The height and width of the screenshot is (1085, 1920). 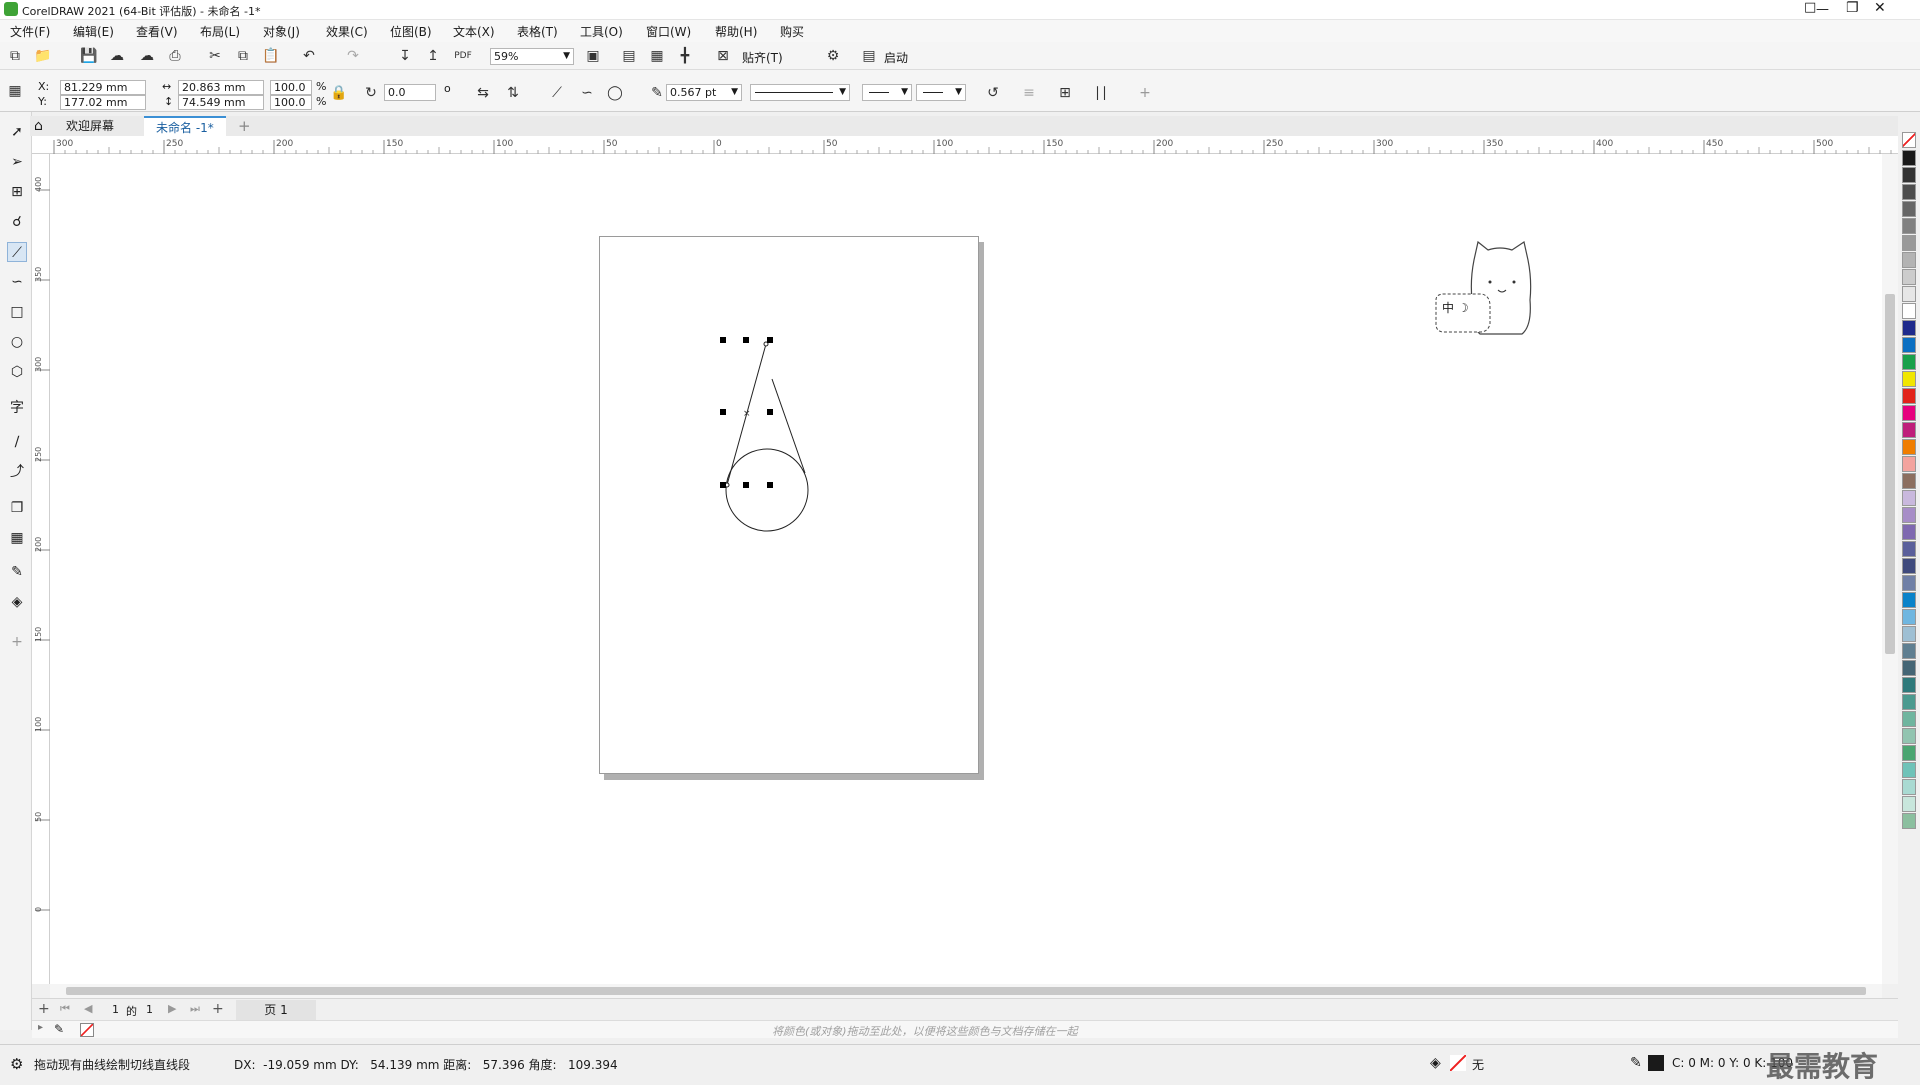 What do you see at coordinates (93, 31) in the screenshot?
I see `menu-edit: 编辑(E)` at bounding box center [93, 31].